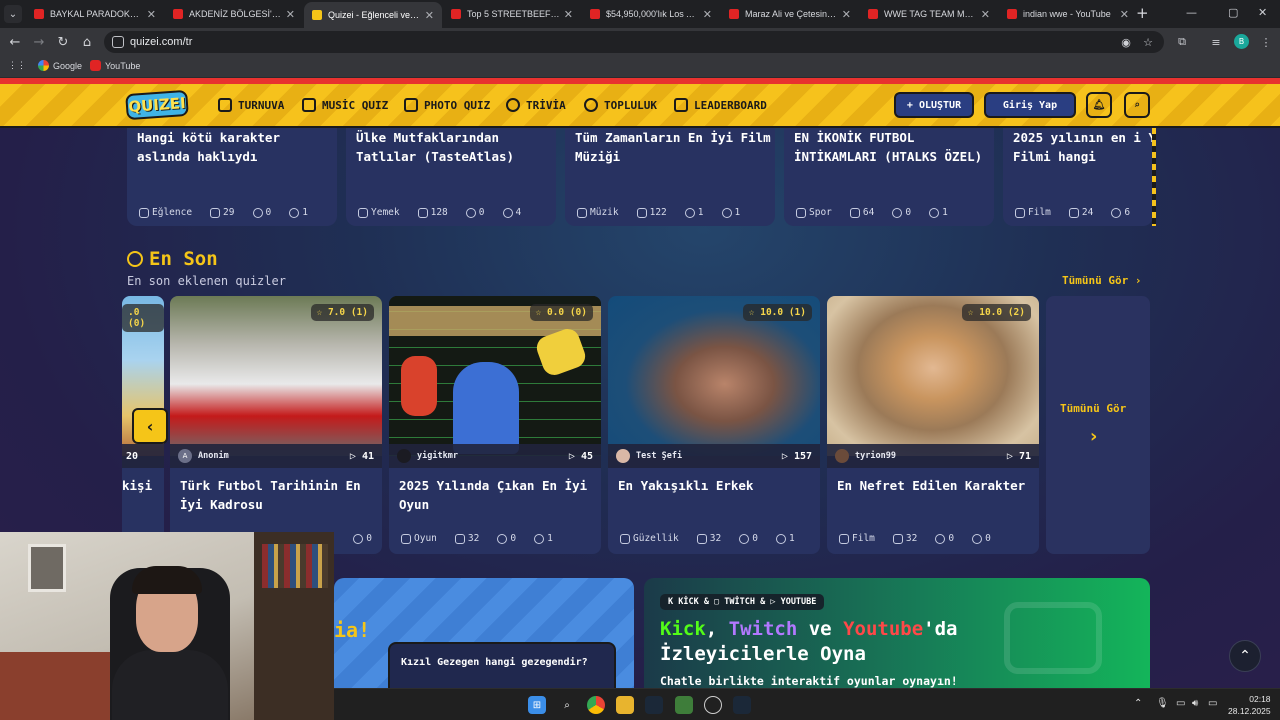  What do you see at coordinates (157, 105) in the screenshot?
I see `quizei-logo: QUIZEI` at bounding box center [157, 105].